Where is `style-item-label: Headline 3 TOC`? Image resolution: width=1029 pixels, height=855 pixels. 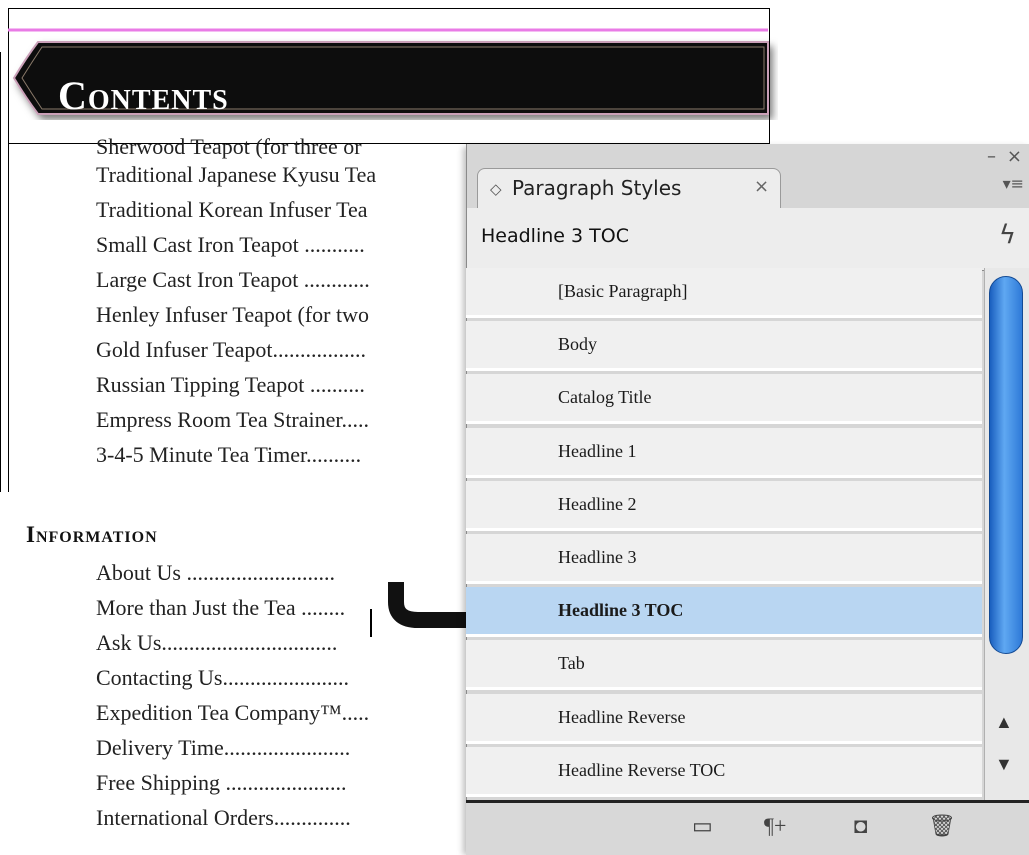
style-item-label: Headline 3 TOC is located at coordinates (621, 610).